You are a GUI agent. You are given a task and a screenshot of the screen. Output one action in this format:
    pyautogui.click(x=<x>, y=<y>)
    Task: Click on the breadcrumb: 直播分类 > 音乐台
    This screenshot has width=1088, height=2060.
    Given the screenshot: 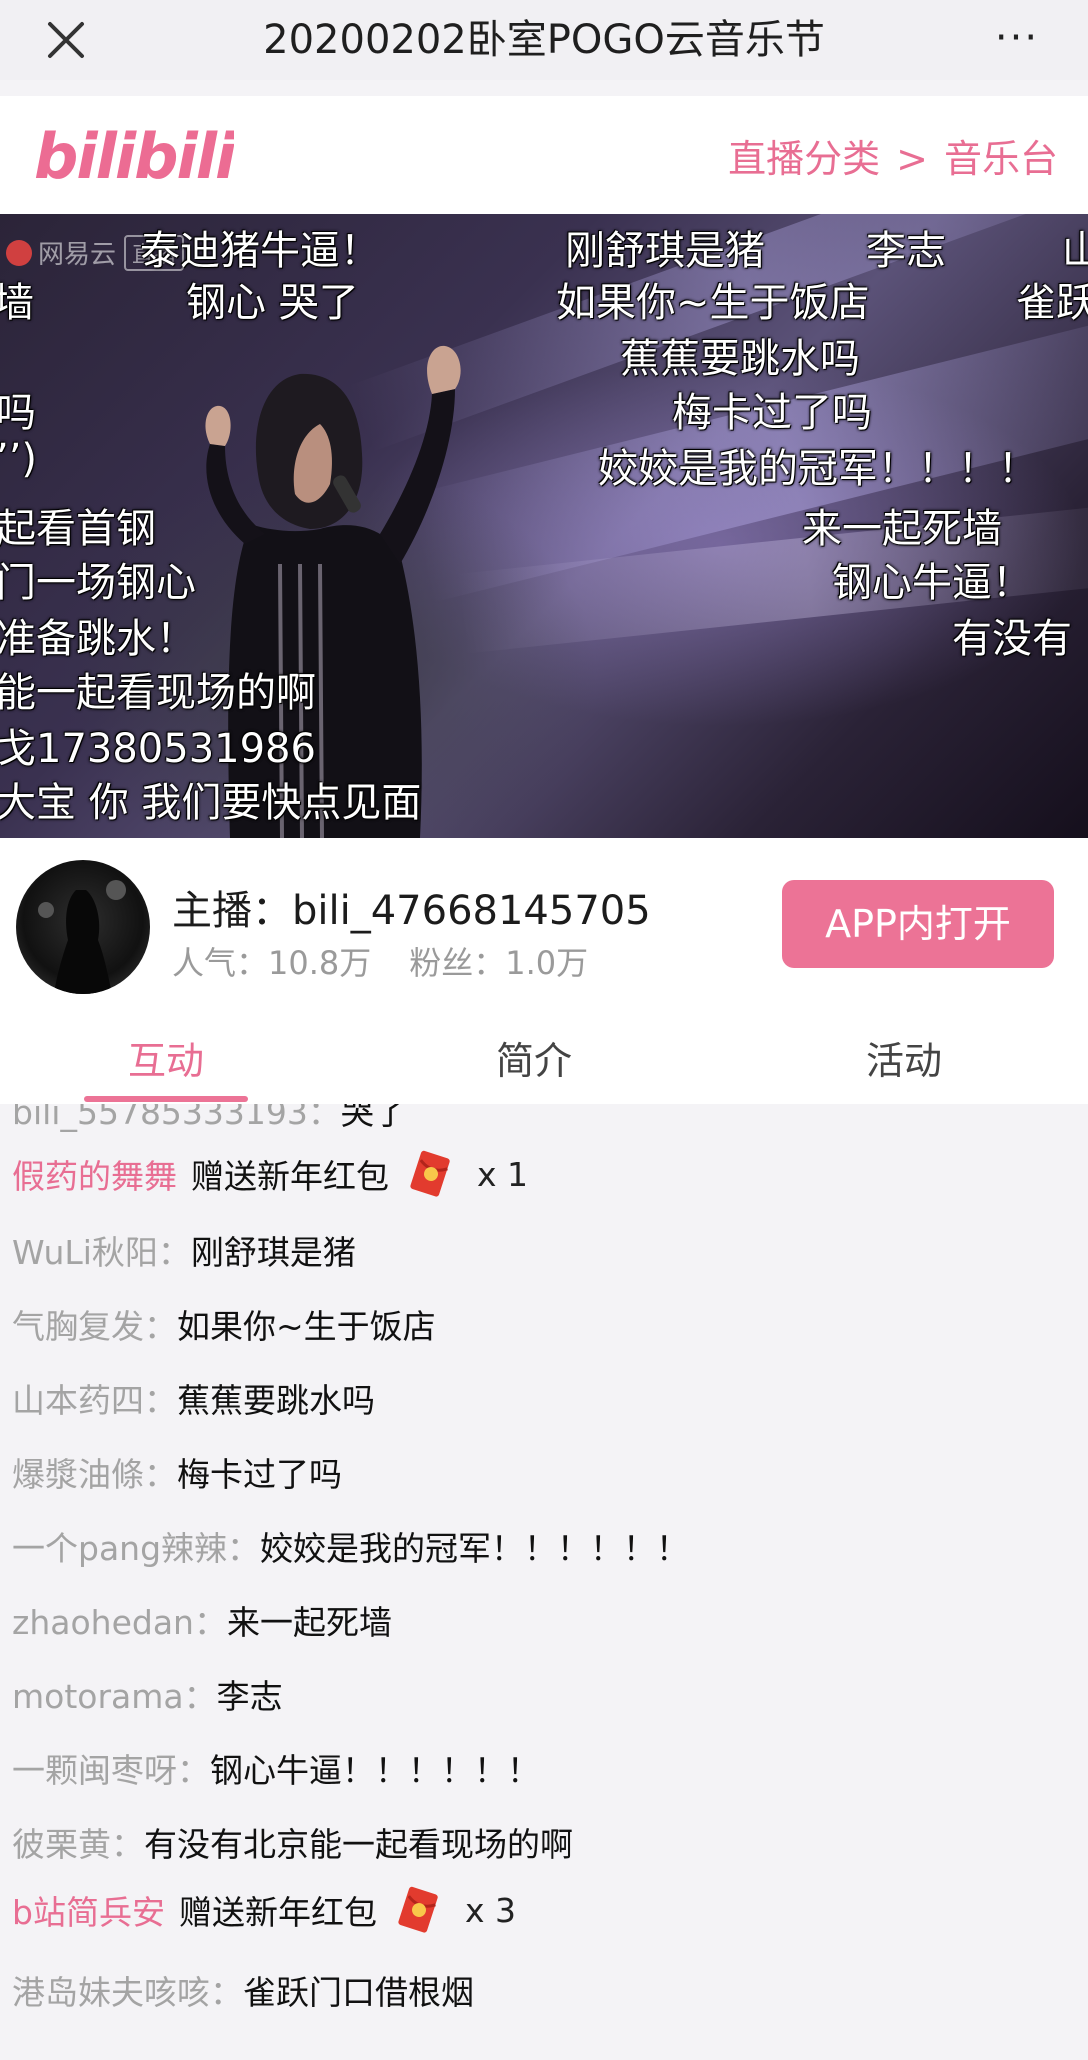 What is the action you would take?
    pyautogui.click(x=893, y=155)
    